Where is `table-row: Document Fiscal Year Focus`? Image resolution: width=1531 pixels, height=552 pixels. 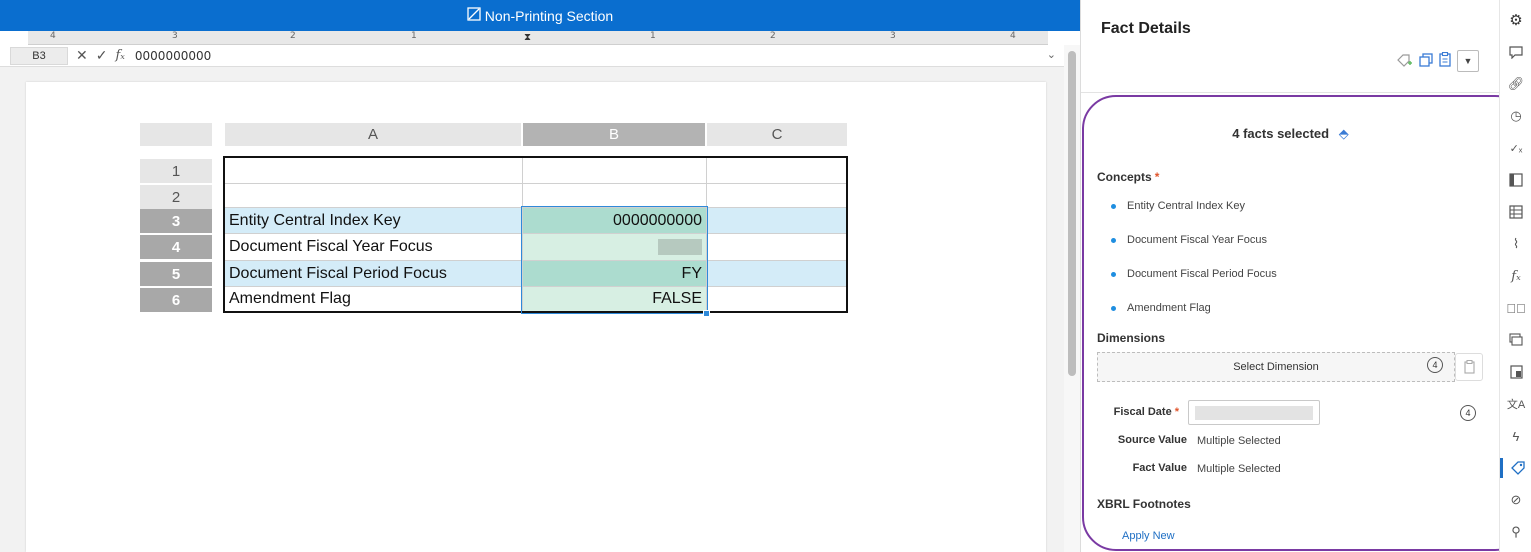
table-row: Document Fiscal Year Focus is located at coordinates (535, 247).